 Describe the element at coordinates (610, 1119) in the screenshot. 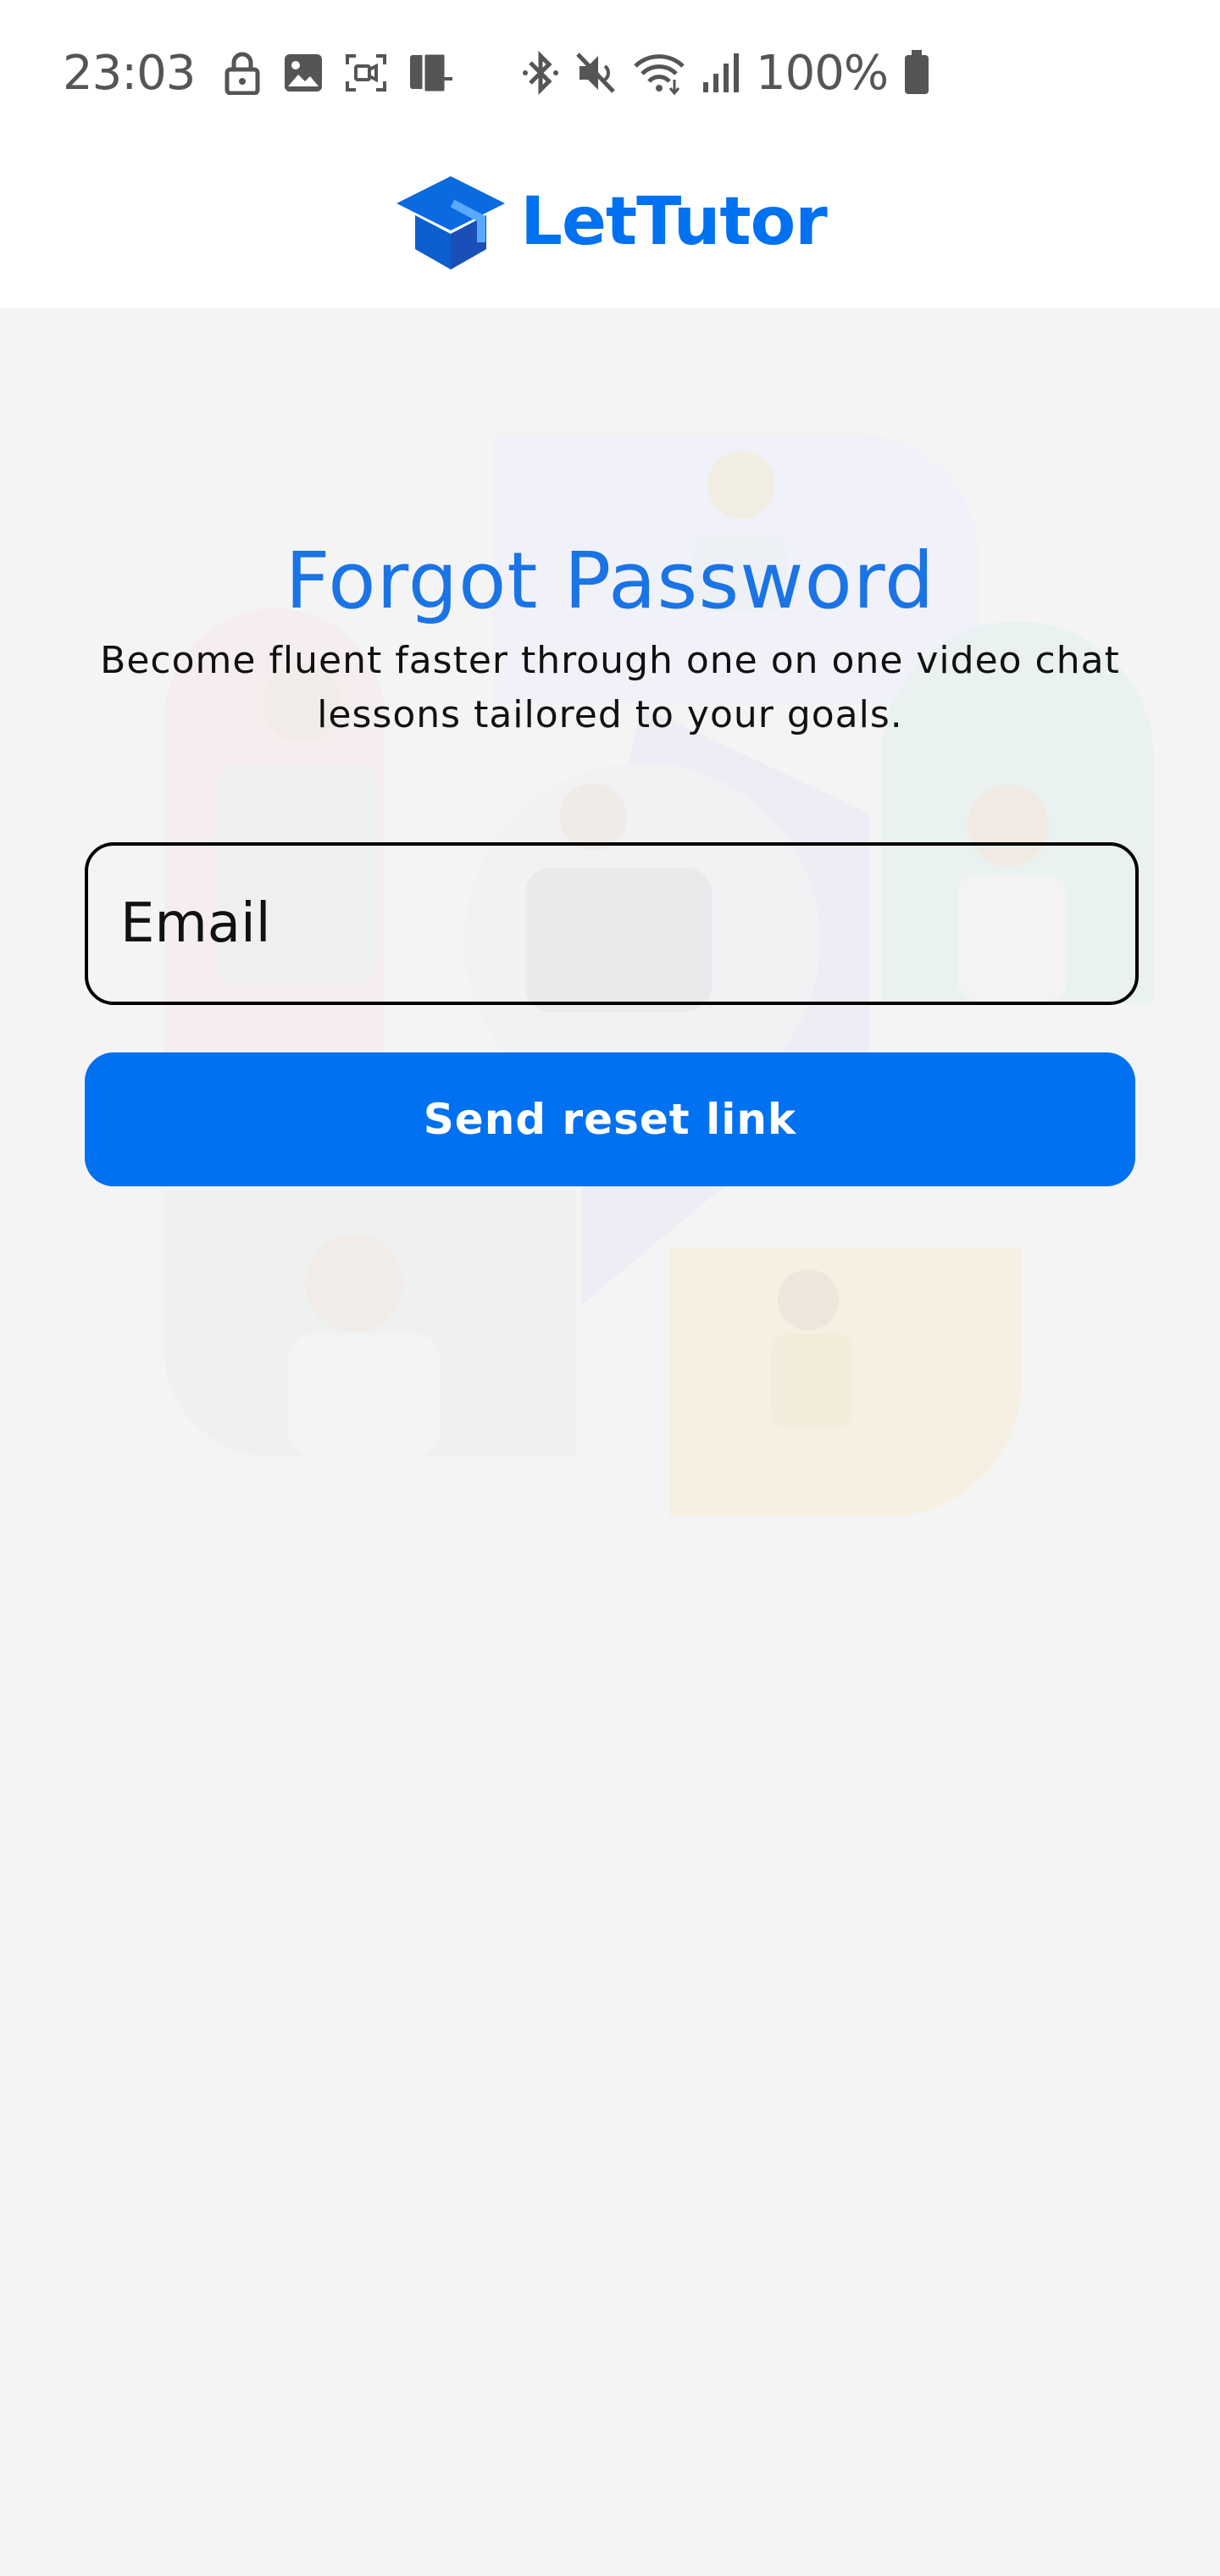

I see `send-reset-link-button: Send reset link` at that location.